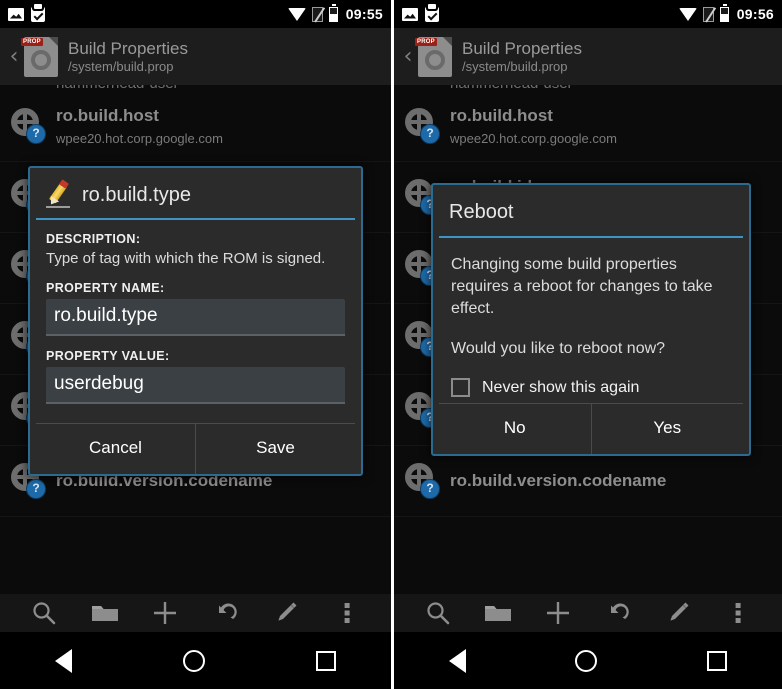 The image size is (782, 689). What do you see at coordinates (667, 429) in the screenshot?
I see `yes-button: Yes` at bounding box center [667, 429].